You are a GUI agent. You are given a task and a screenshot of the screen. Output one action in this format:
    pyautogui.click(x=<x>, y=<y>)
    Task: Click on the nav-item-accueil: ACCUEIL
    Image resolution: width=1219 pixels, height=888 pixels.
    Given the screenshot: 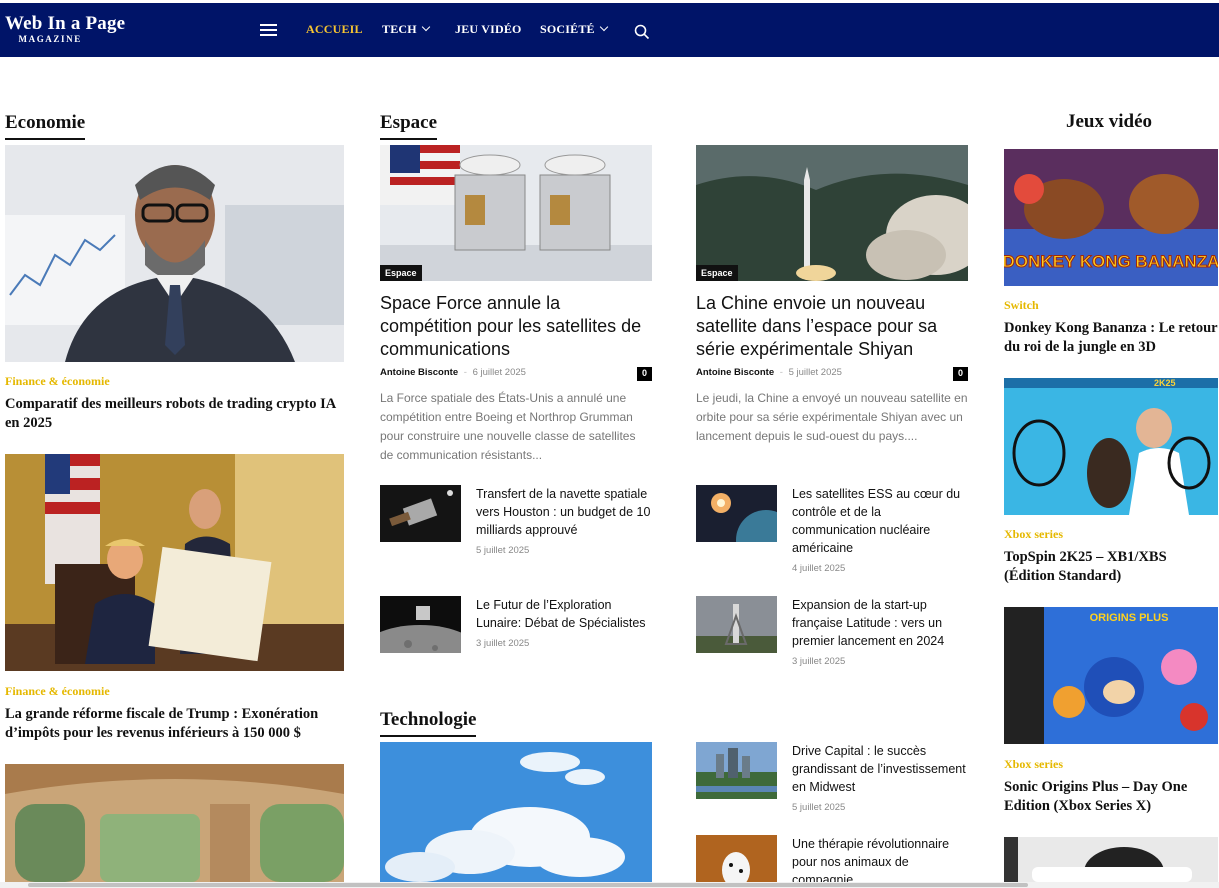 What is the action you would take?
    pyautogui.click(x=334, y=29)
    